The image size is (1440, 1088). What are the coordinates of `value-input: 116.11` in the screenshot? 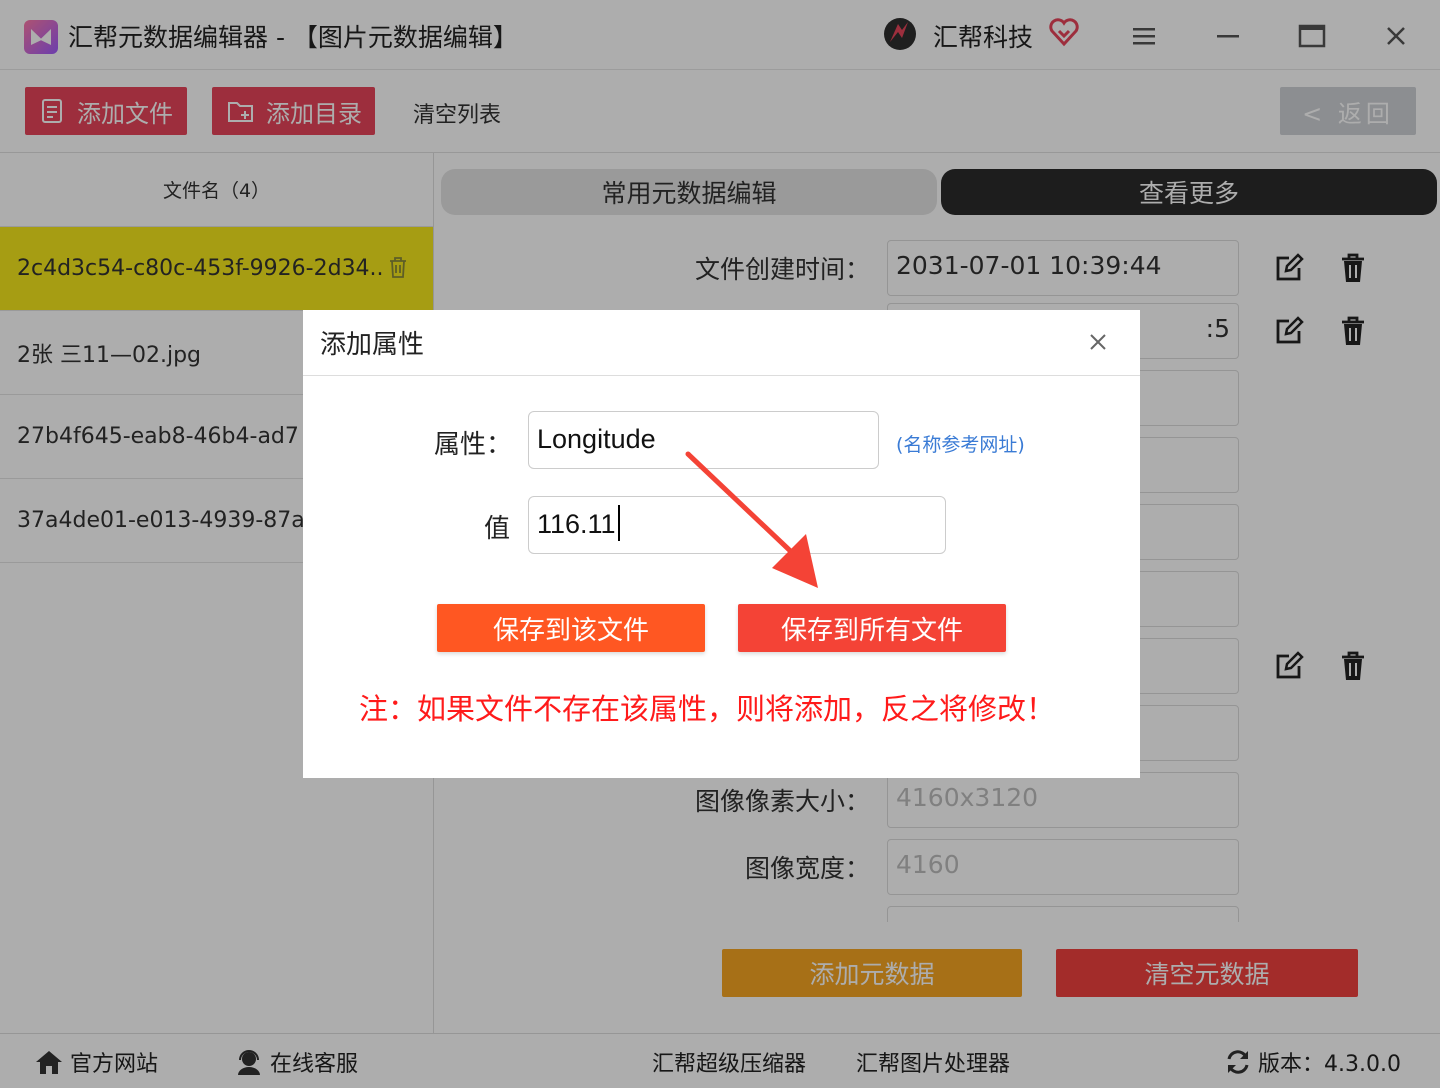 It's located at (737, 525).